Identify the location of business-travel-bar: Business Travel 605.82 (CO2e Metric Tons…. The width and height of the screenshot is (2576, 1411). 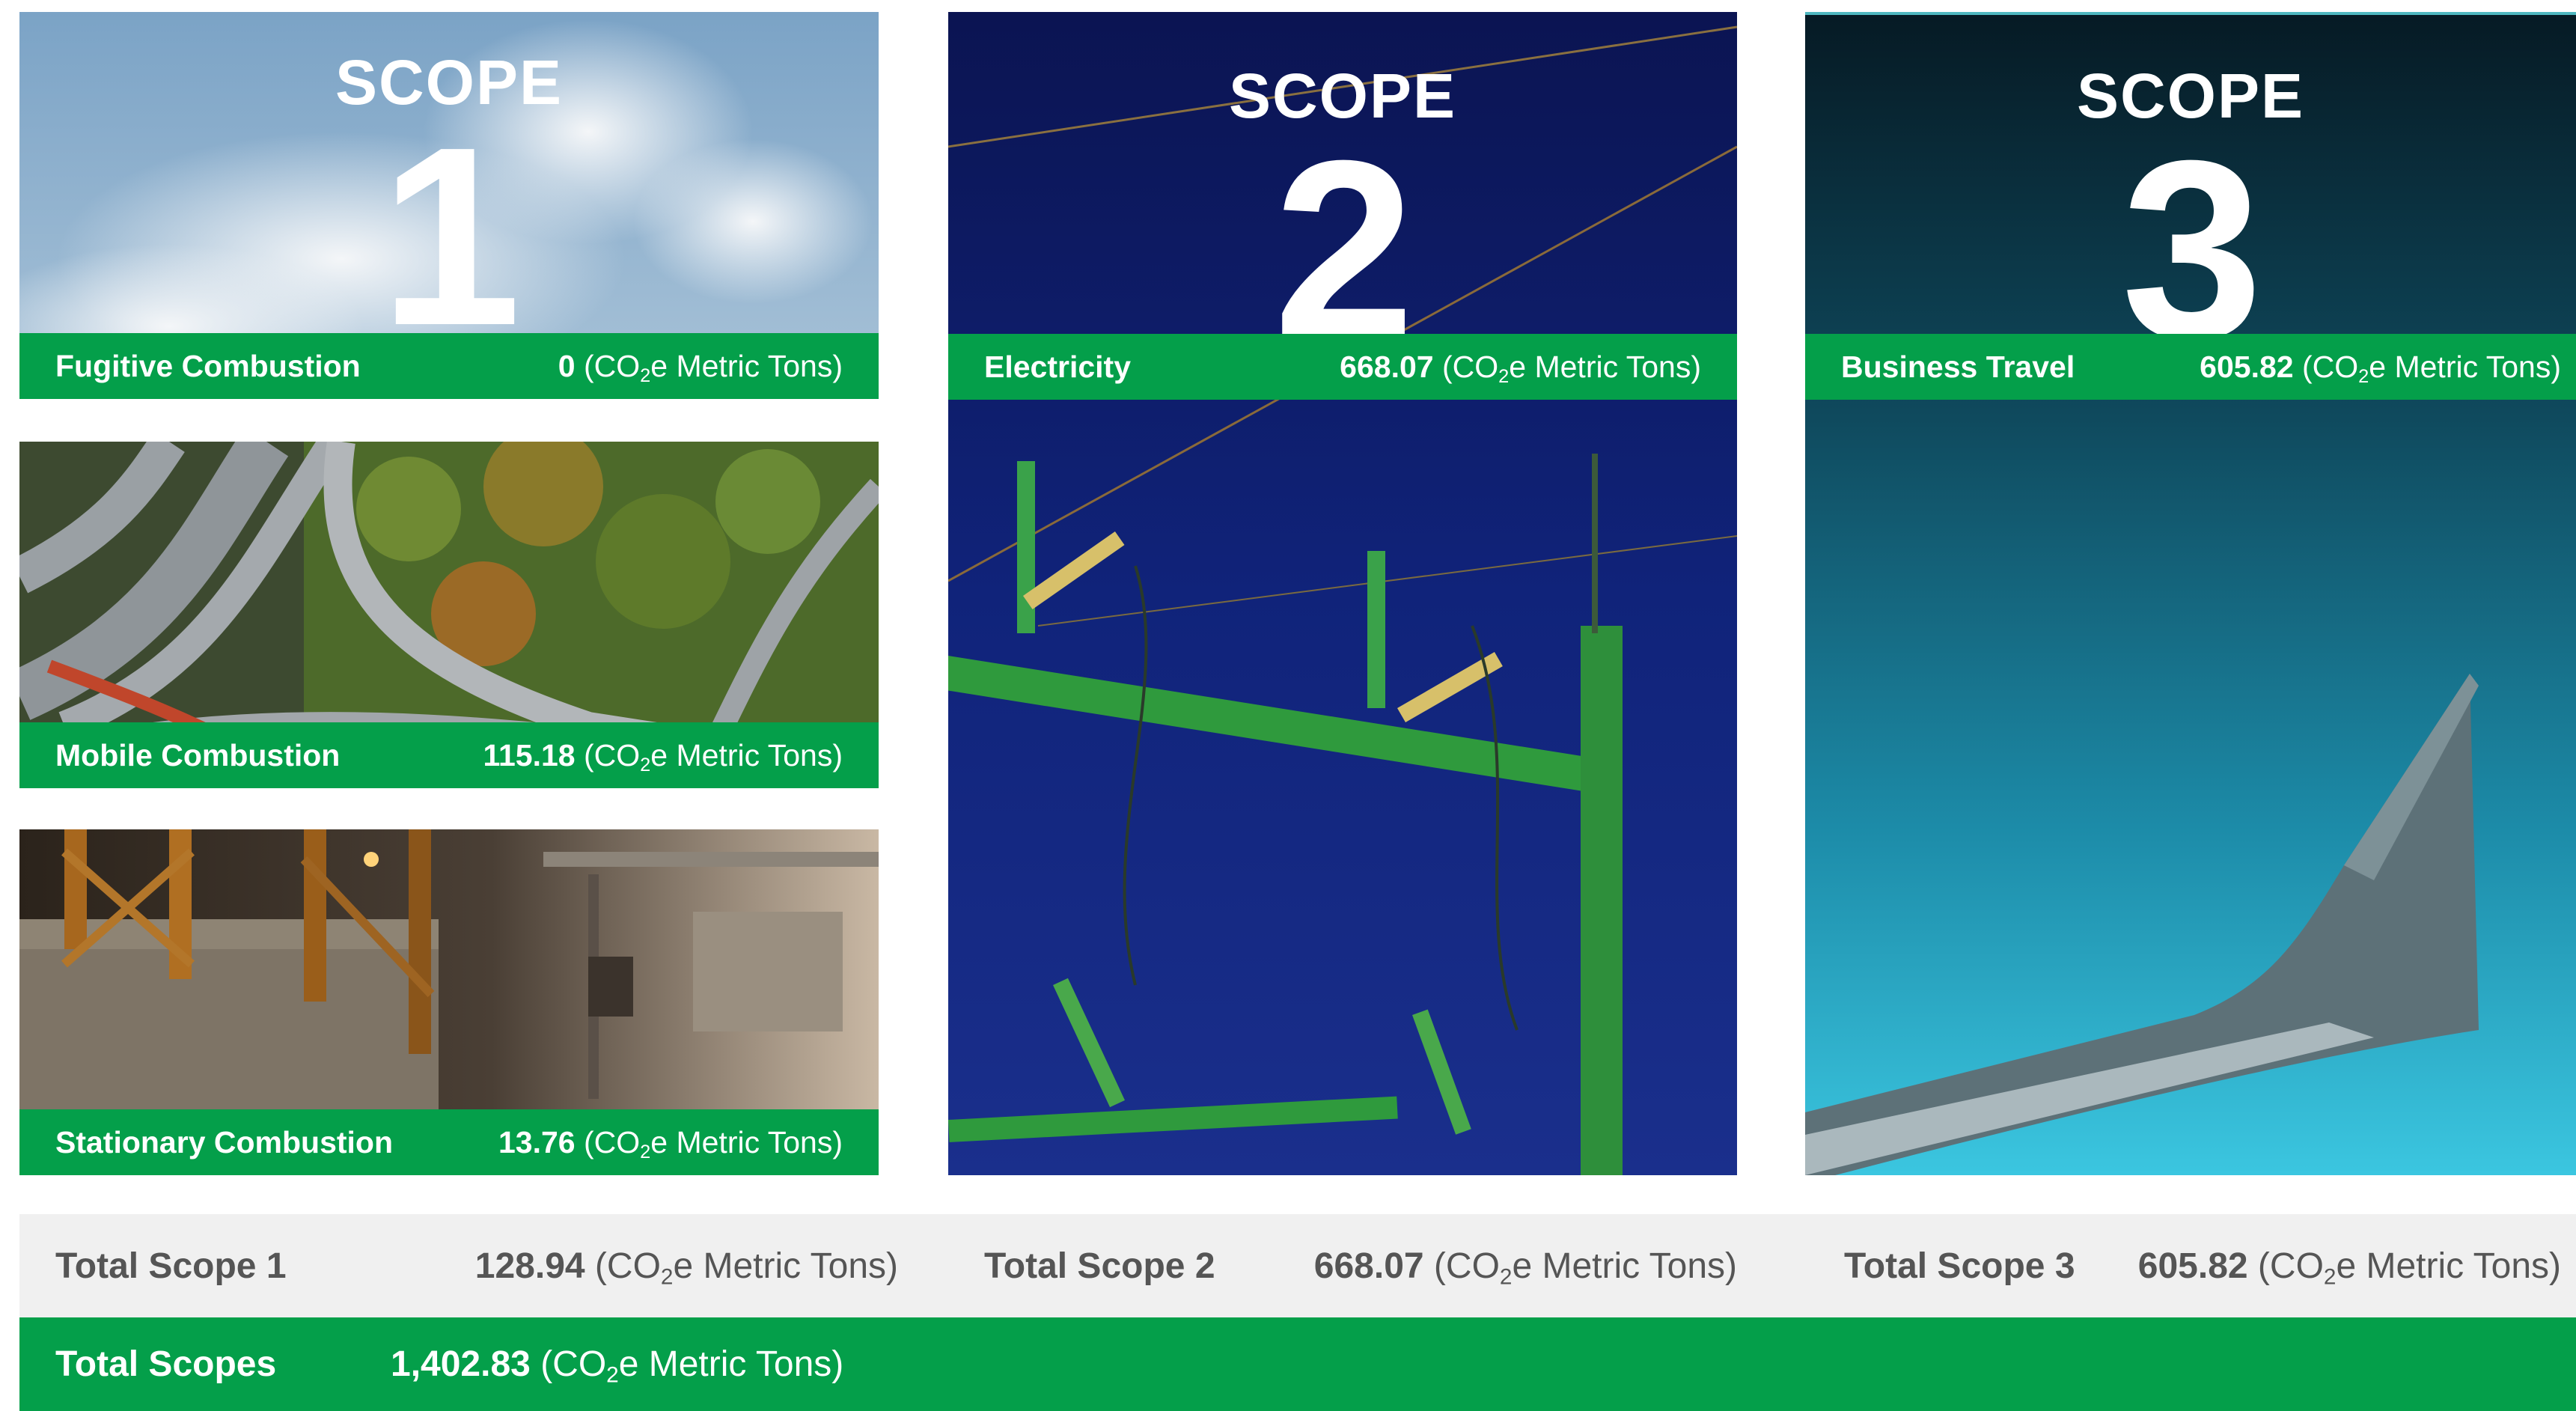
(2190, 367).